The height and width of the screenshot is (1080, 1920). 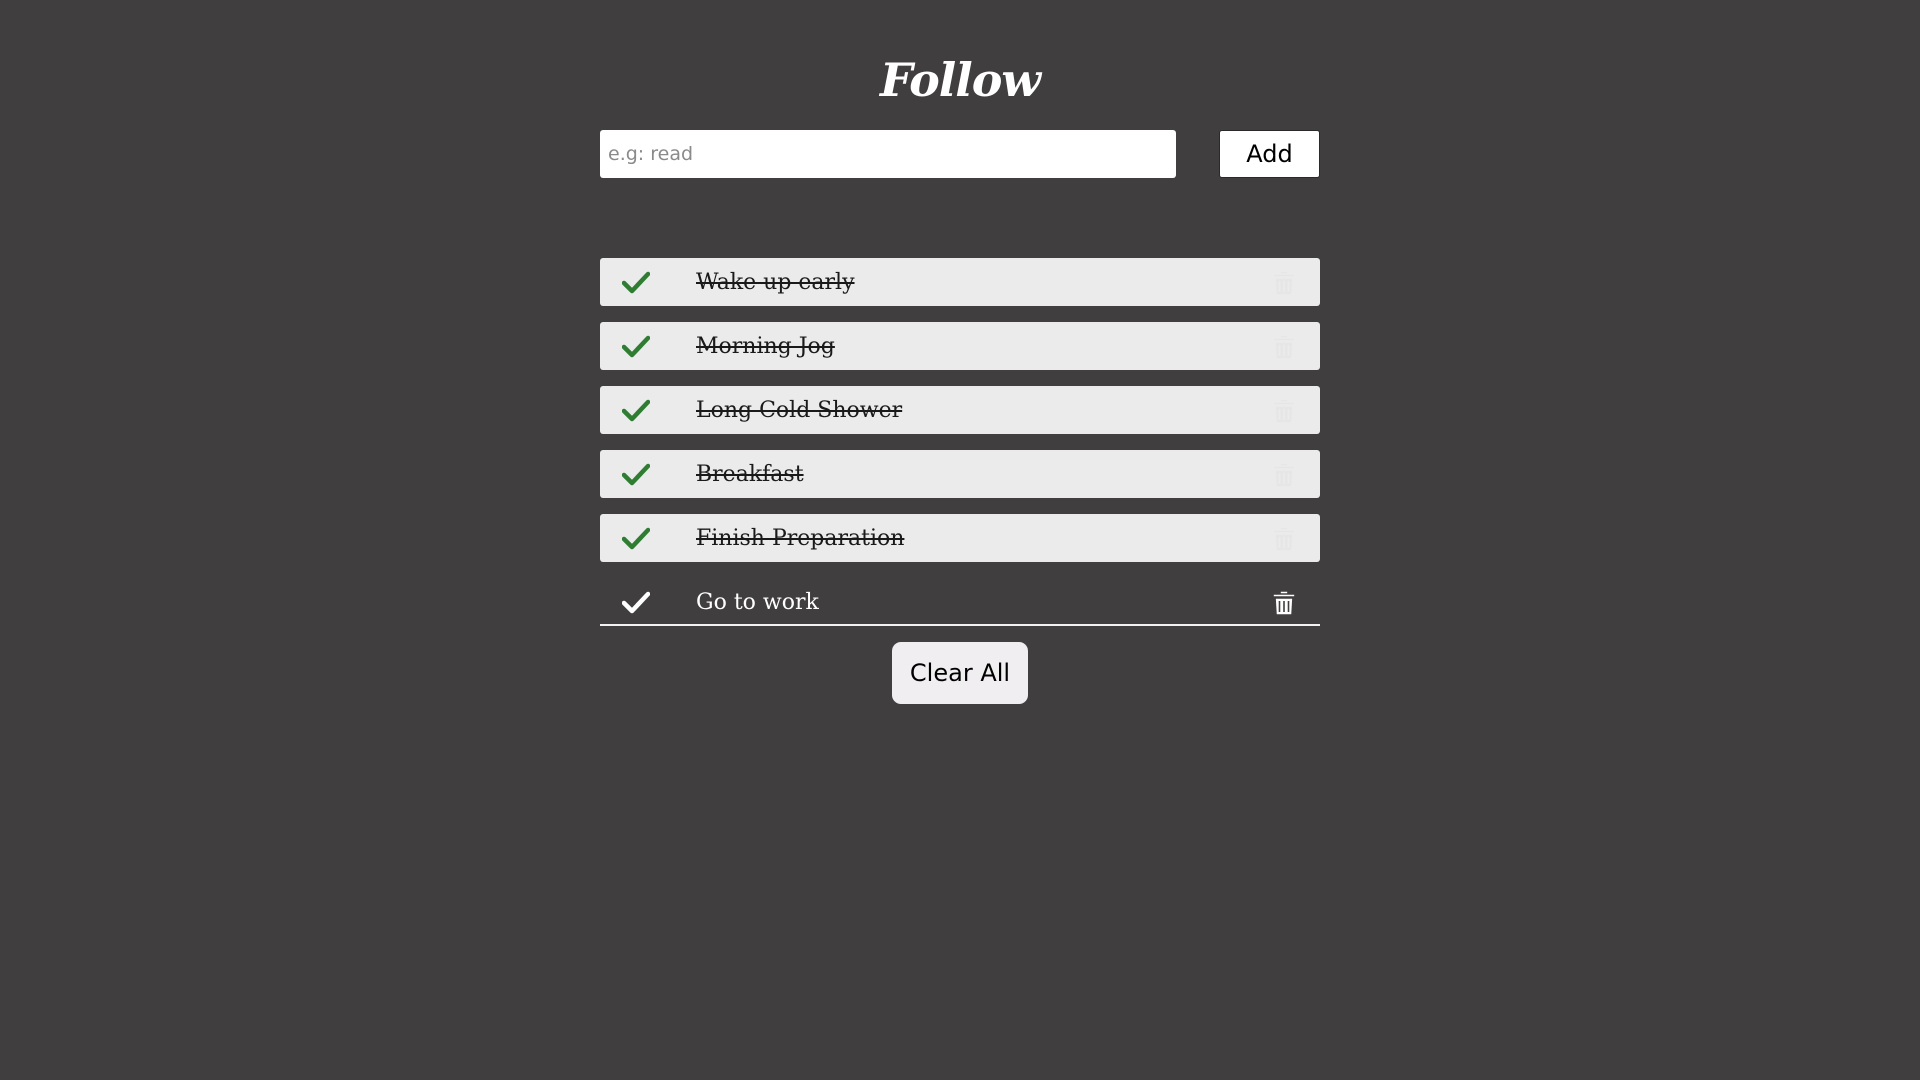 What do you see at coordinates (757, 602) in the screenshot?
I see `task-text: Go to work` at bounding box center [757, 602].